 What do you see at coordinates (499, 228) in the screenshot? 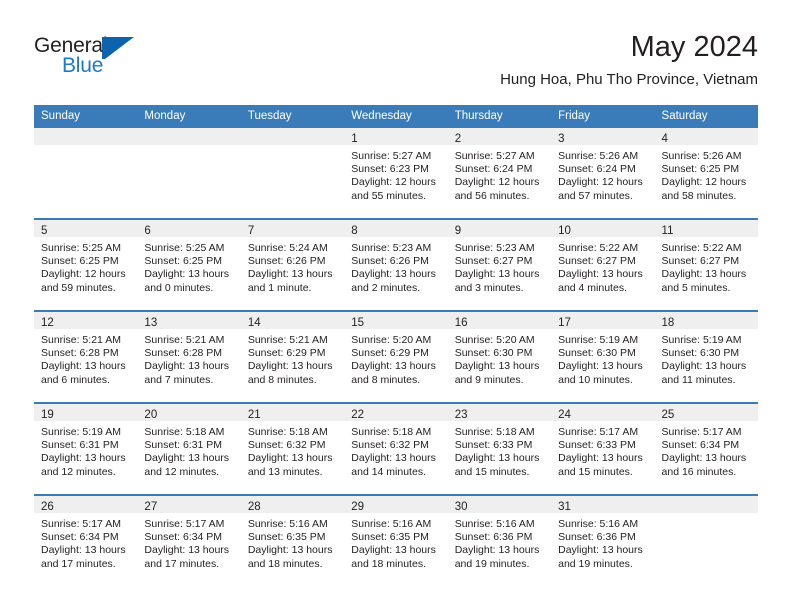
I see `day-number-band: 9` at bounding box center [499, 228].